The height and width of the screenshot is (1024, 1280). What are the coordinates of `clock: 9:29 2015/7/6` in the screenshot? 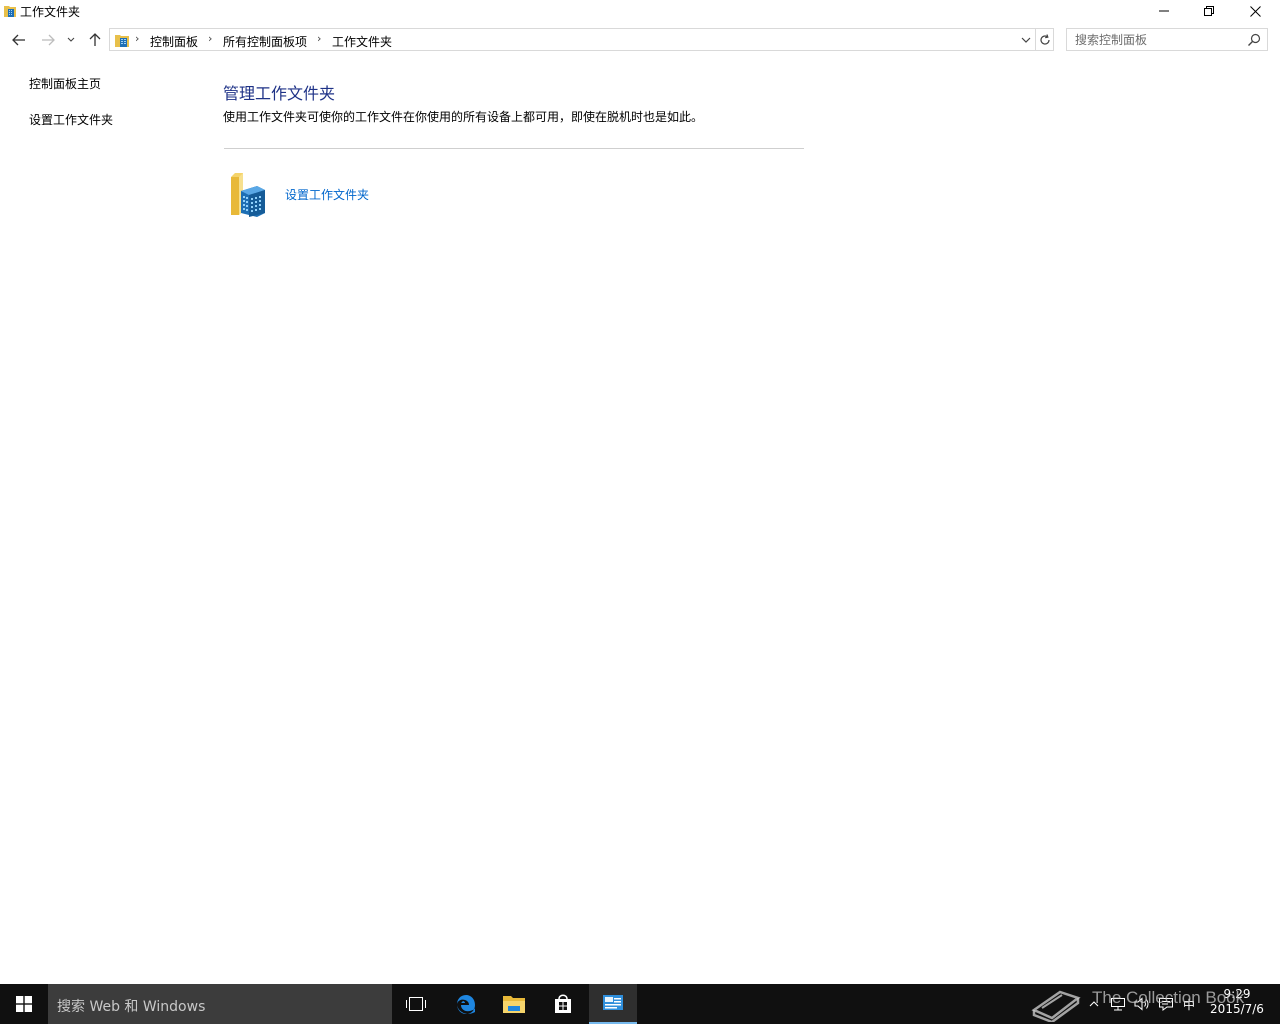 It's located at (1237, 1002).